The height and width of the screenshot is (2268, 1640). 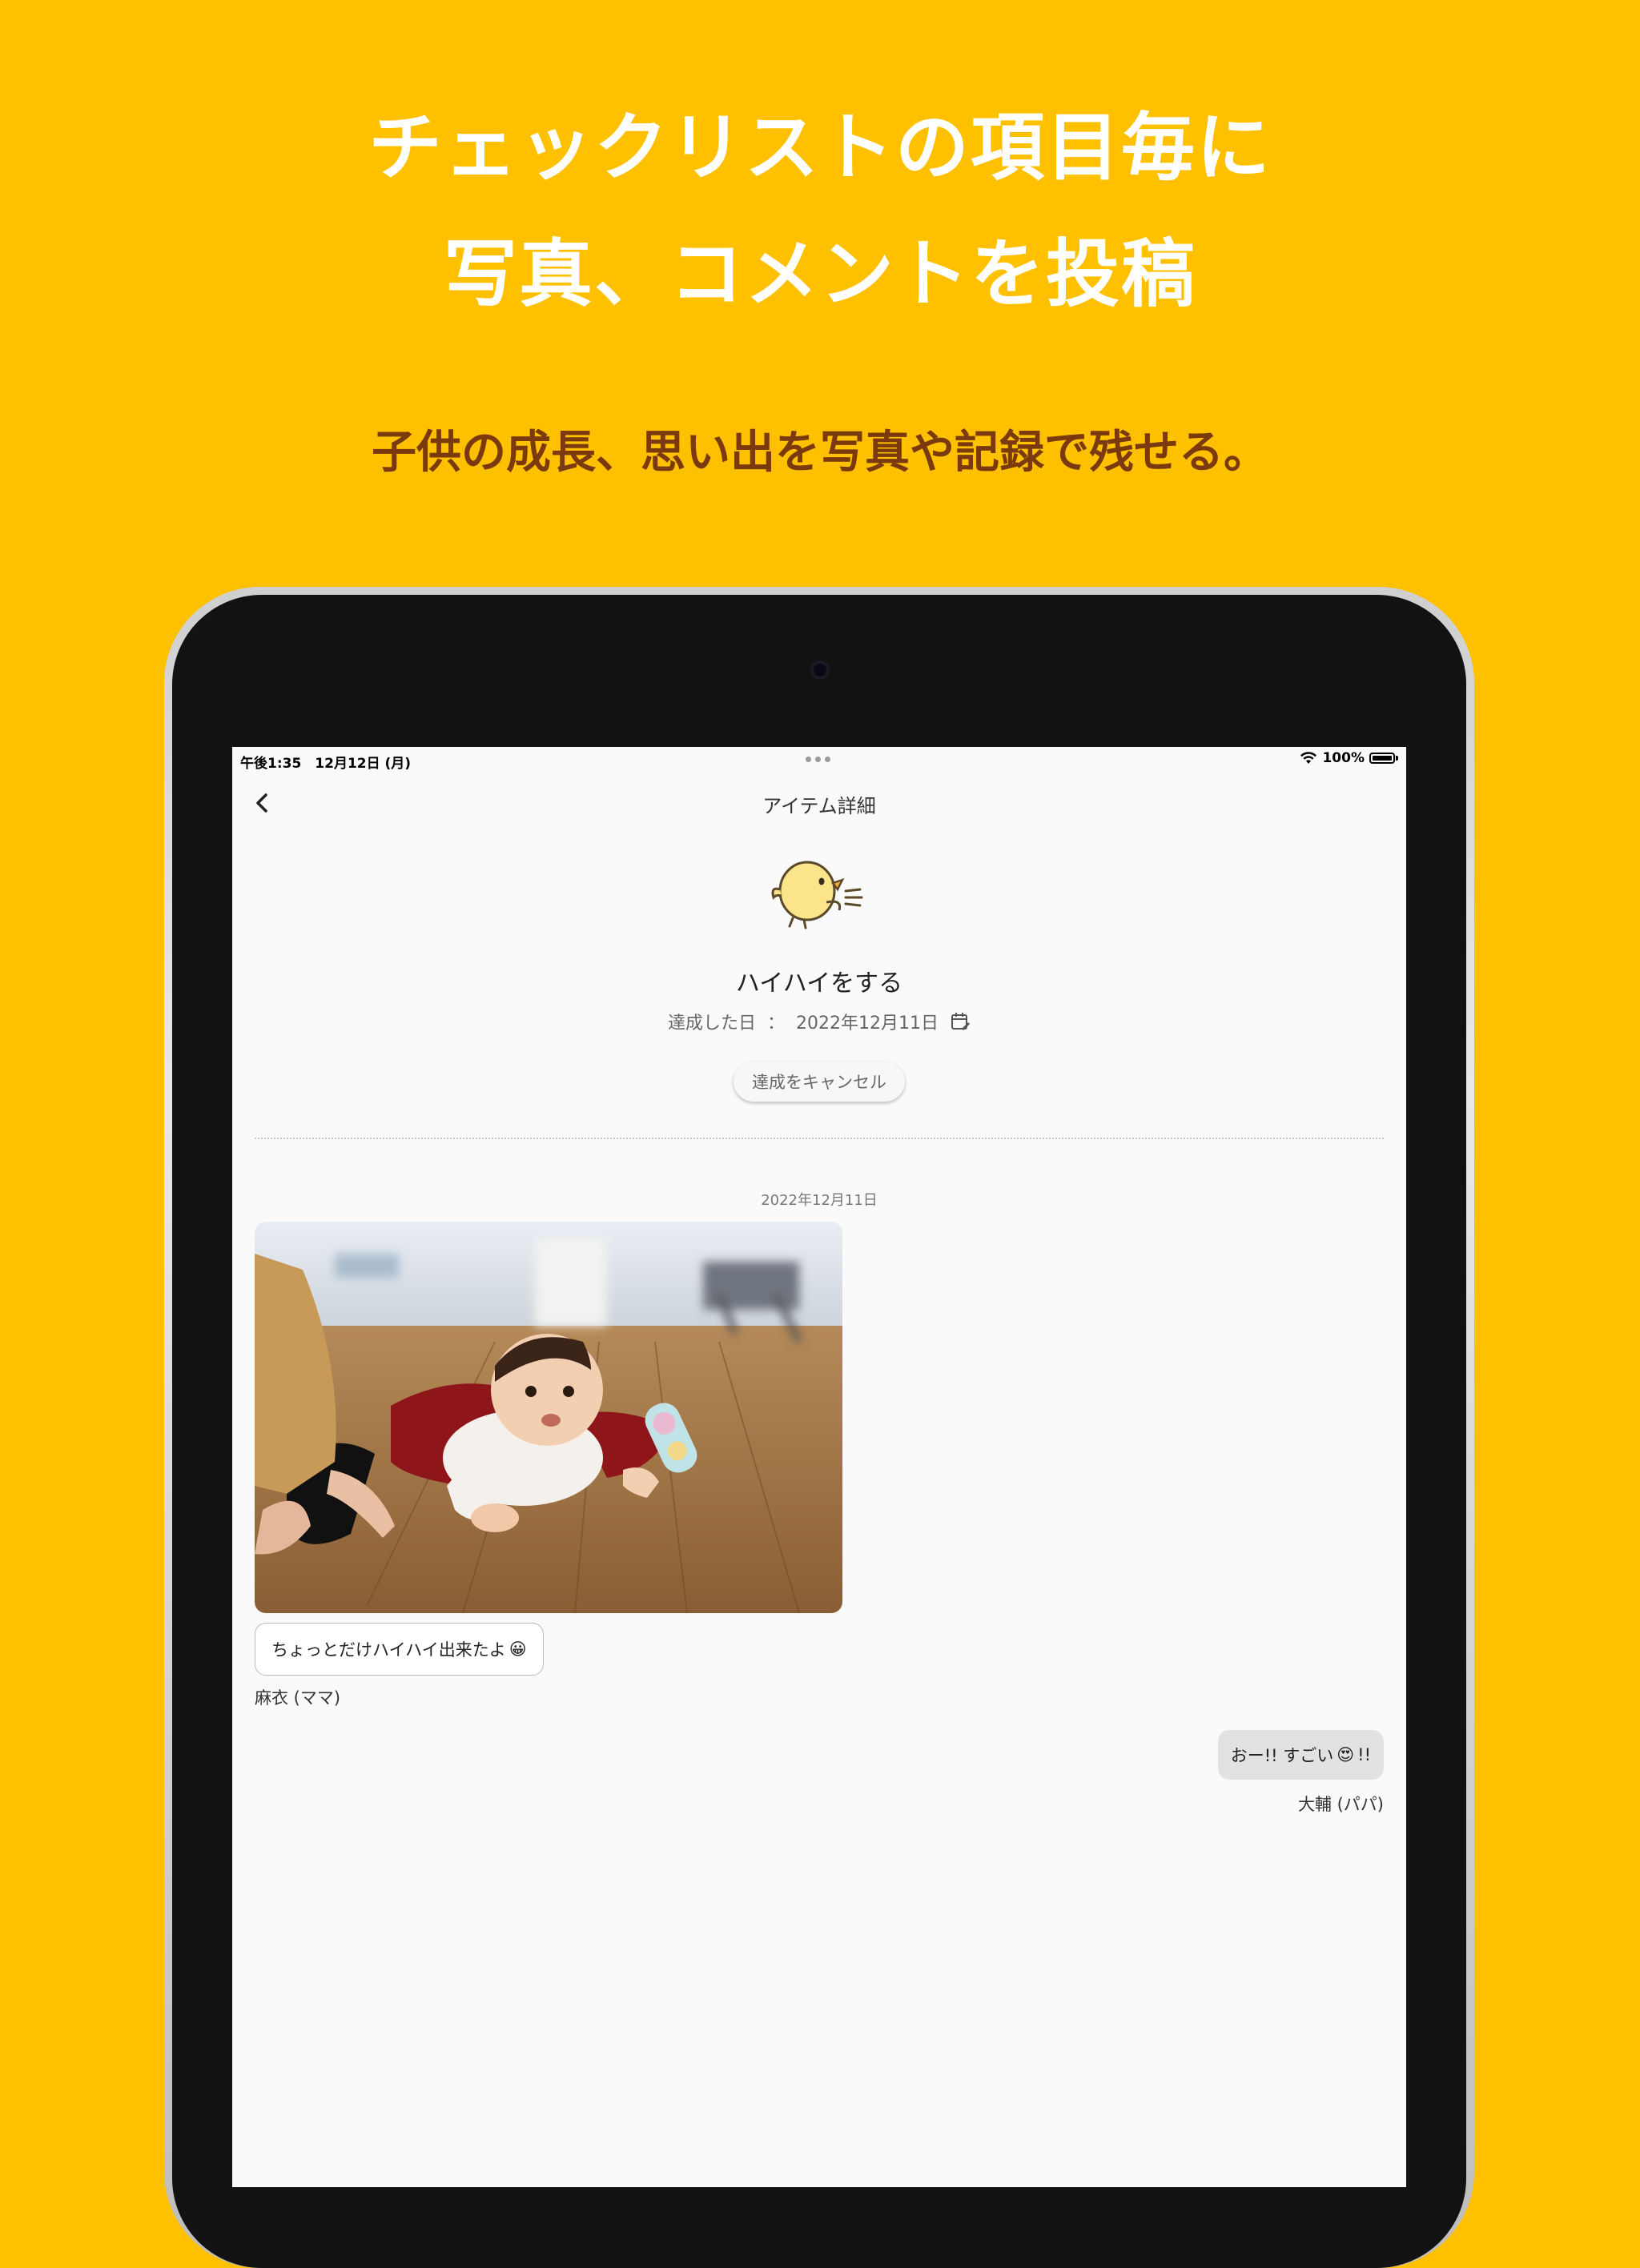 I want to click on comment-author: 大輔 (パパ), so click(x=1340, y=1804).